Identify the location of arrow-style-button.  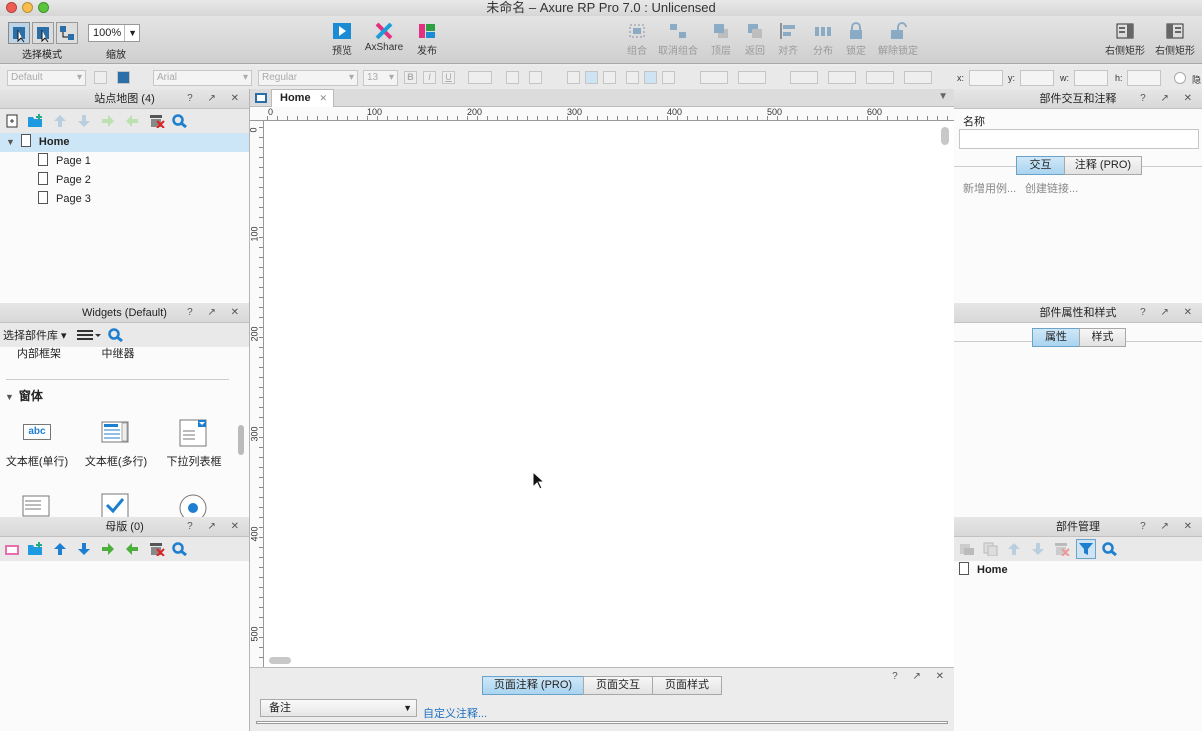
(918, 77).